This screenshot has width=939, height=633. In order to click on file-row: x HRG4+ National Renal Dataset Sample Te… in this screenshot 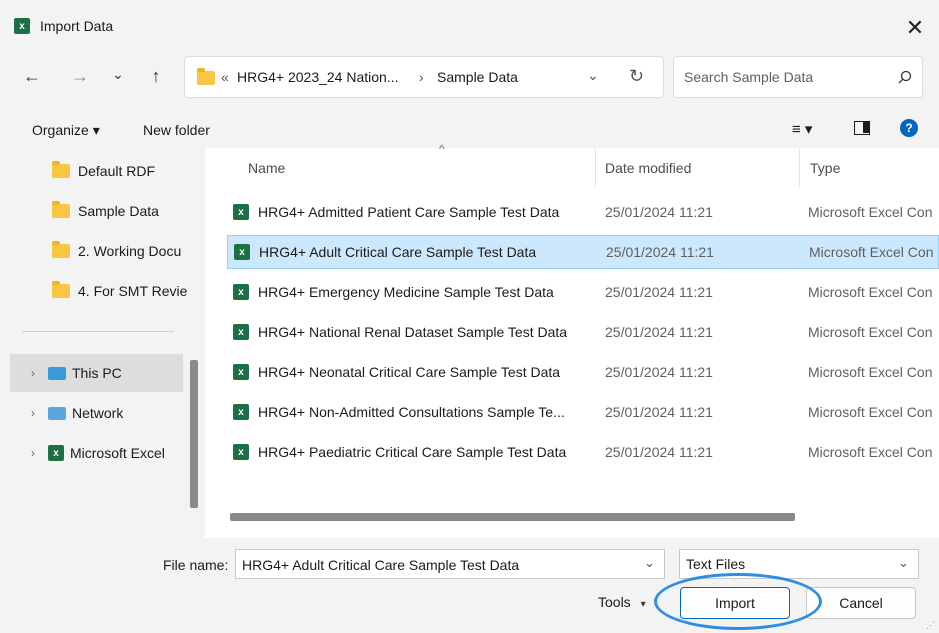, I will do `click(583, 332)`.